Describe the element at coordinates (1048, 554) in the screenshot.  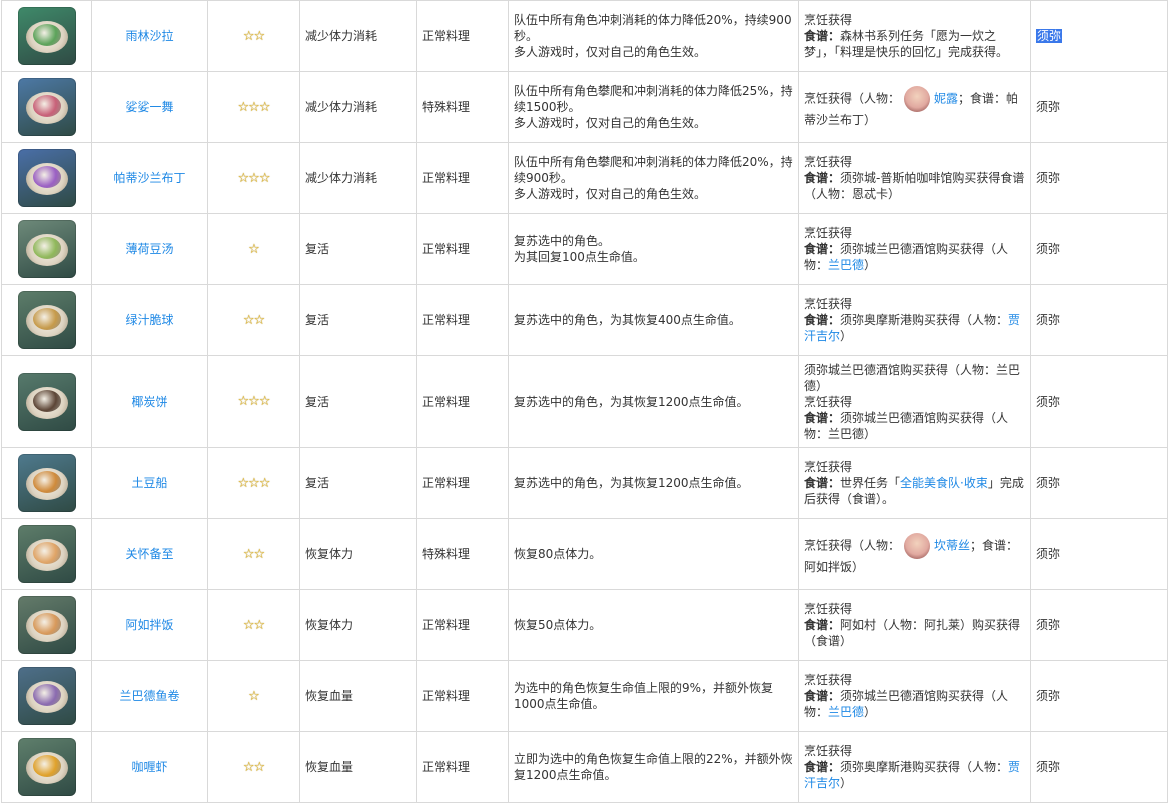
I see `region-text: 须弥` at that location.